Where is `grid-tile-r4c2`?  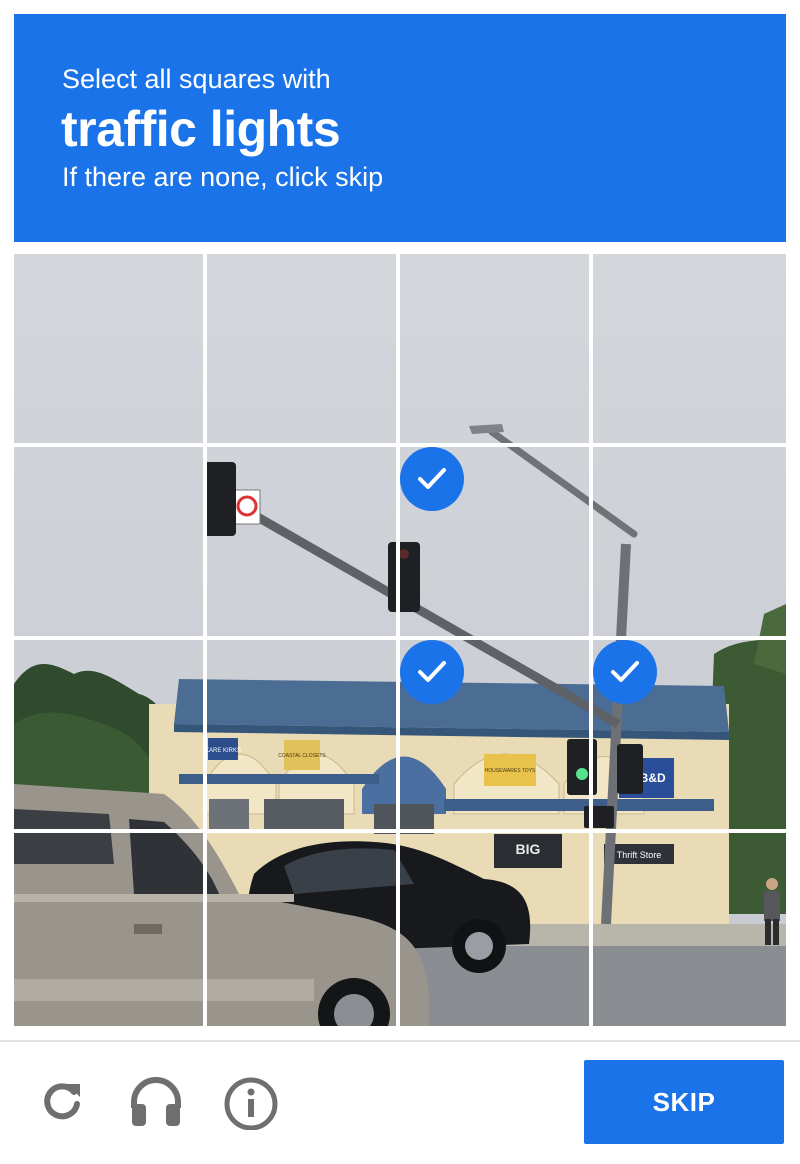
grid-tile-r4c2 is located at coordinates (303, 929).